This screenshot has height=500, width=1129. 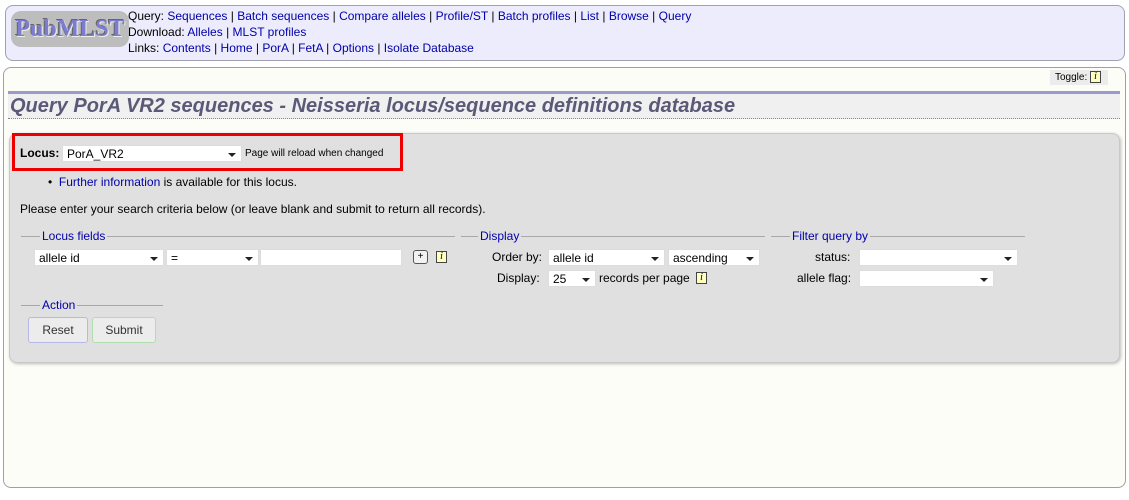 I want to click on info-toggle-icon: i, so click(x=1096, y=77).